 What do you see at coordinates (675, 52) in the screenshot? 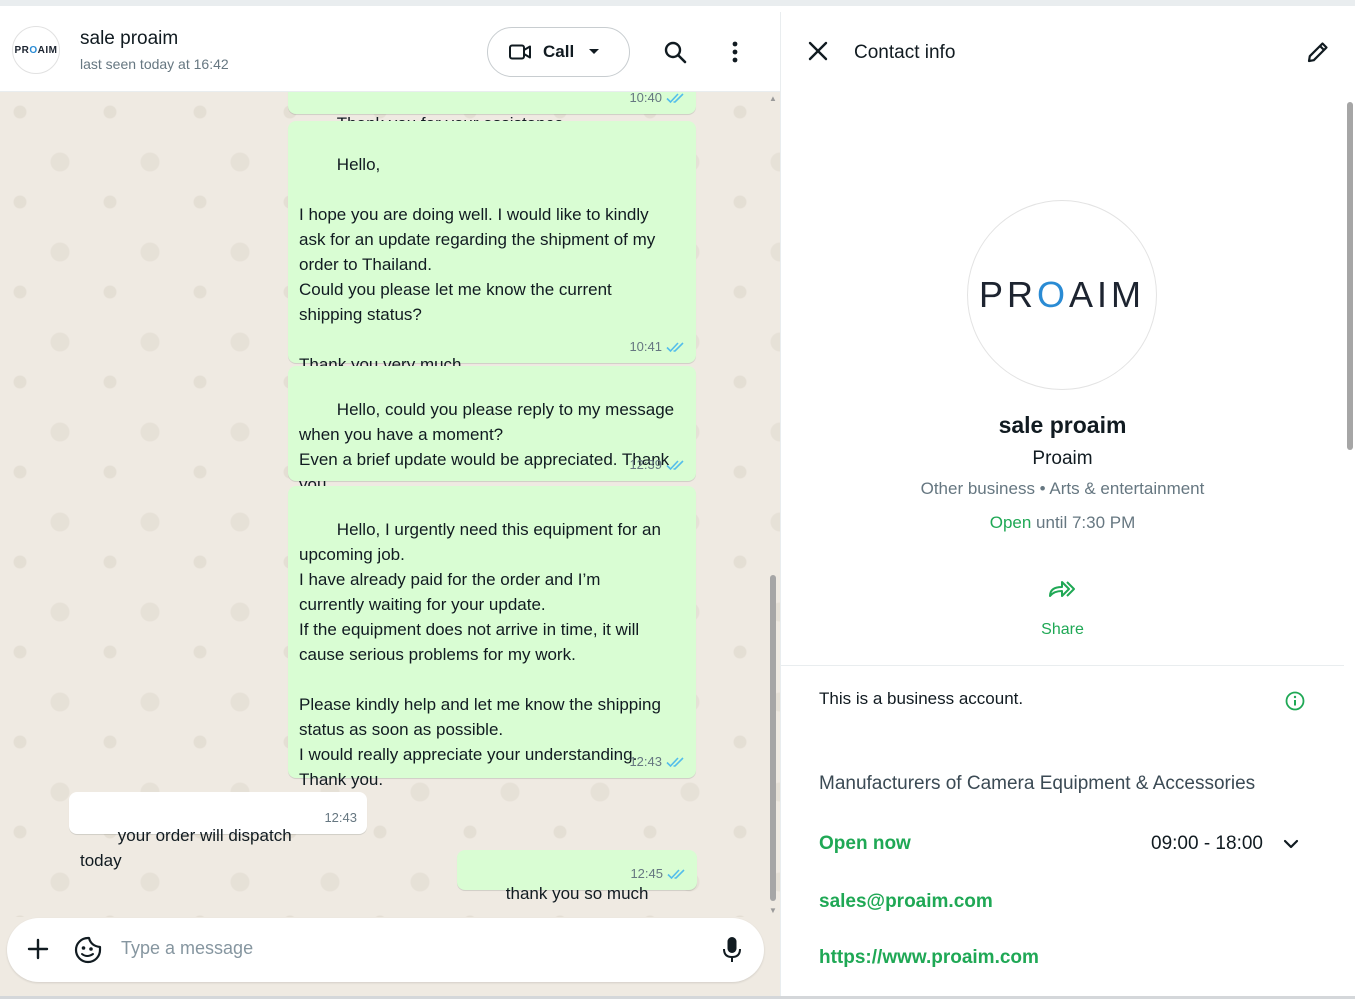
I see `search-icon` at bounding box center [675, 52].